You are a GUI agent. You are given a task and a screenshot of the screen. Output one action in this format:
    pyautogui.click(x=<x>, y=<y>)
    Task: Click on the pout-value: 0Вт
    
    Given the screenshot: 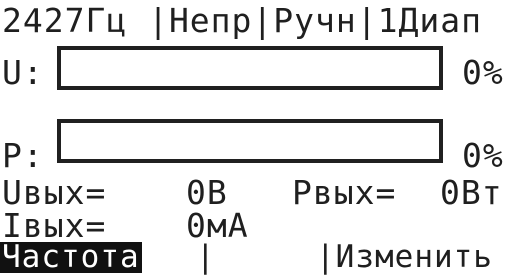 What is the action you would take?
    pyautogui.click(x=471, y=192)
    